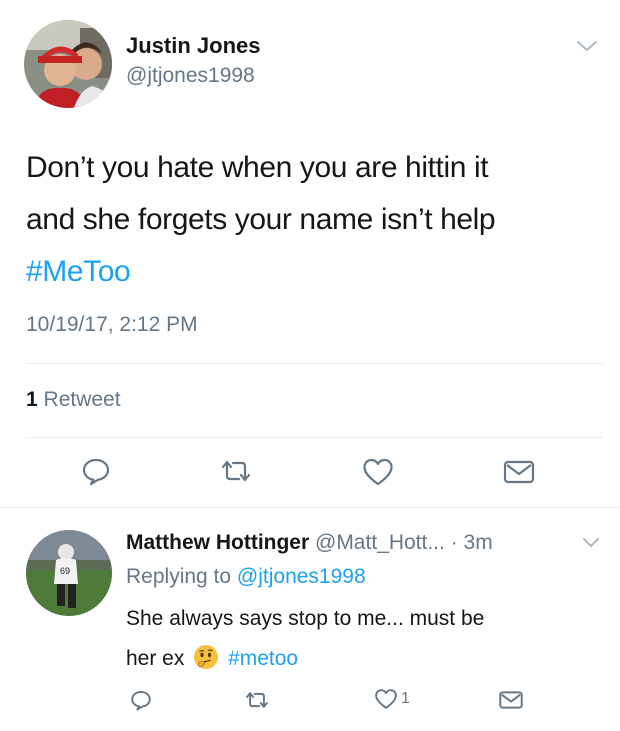 This screenshot has height=731, width=620. I want to click on like-button, so click(378, 472).